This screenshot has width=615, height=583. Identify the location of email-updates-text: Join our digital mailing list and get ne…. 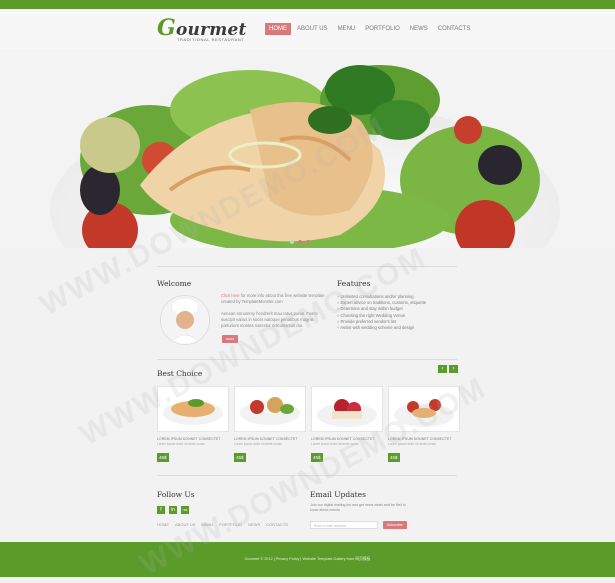
(358, 507).